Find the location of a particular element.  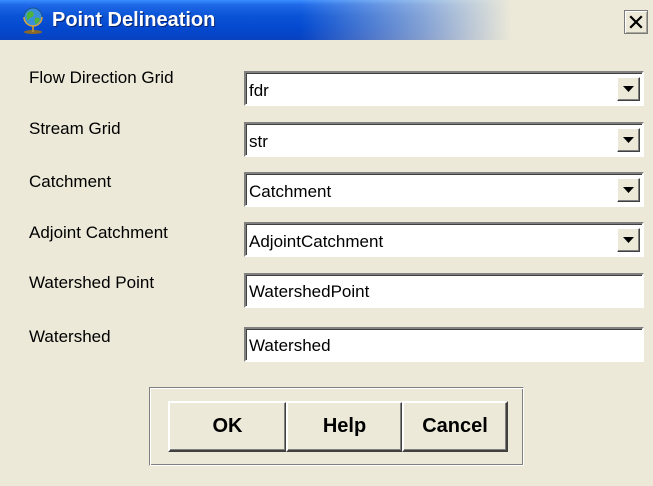

stream-grid-dropdown-button is located at coordinates (628, 140).